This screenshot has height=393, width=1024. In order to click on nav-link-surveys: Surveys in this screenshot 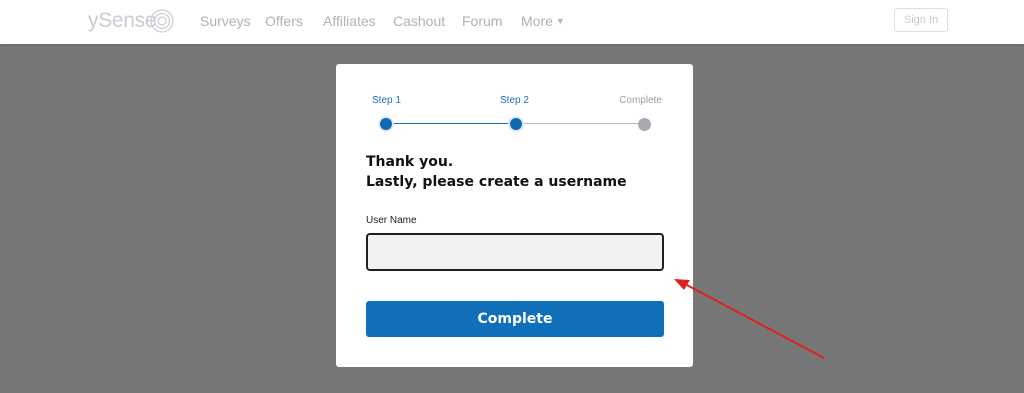, I will do `click(225, 21)`.